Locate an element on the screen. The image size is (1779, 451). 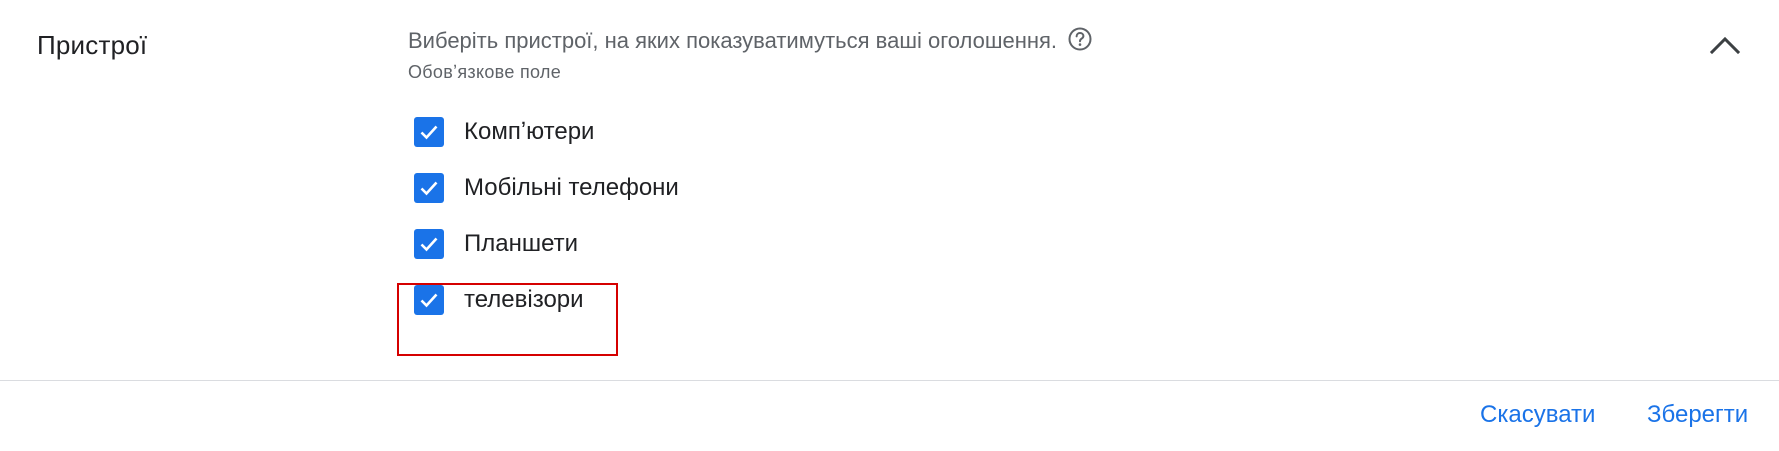
chevron-up-icon is located at coordinates (1725, 45).